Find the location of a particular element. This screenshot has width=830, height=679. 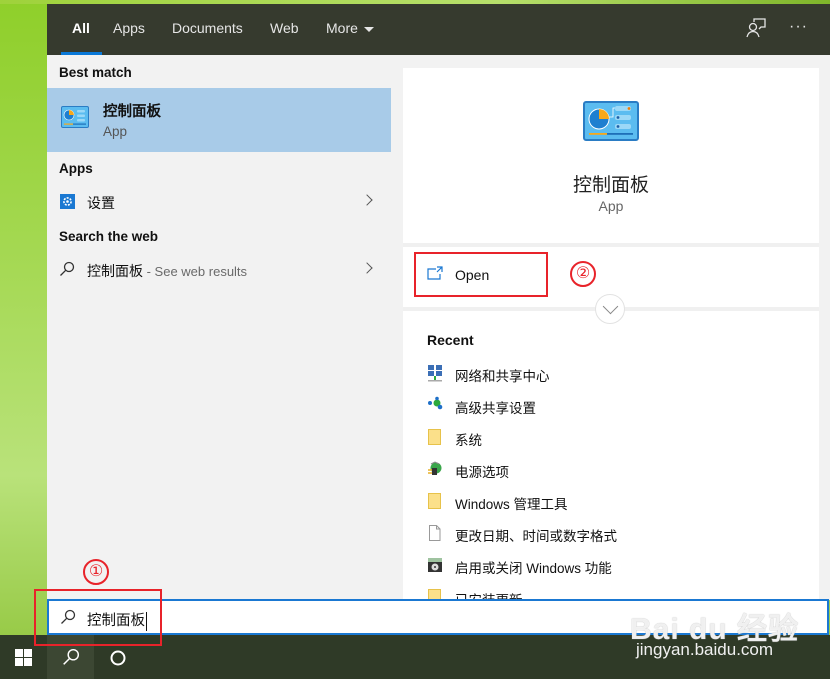

recent-heading: Recent is located at coordinates (450, 340).